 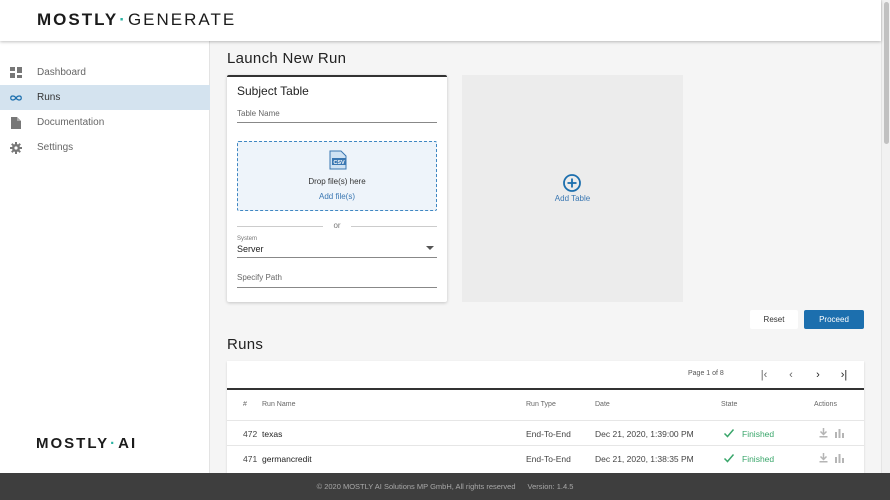 I want to click on run-date: Dec 21, 2020, 1:39:00 PM, so click(x=644, y=434).